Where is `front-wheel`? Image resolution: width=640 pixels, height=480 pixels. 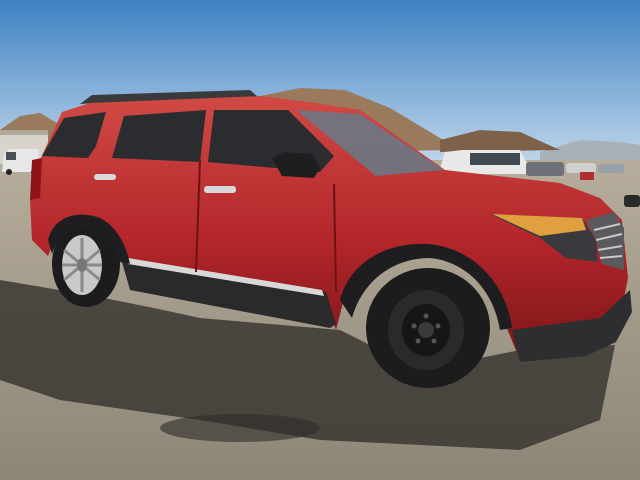
front-wheel is located at coordinates (428, 328).